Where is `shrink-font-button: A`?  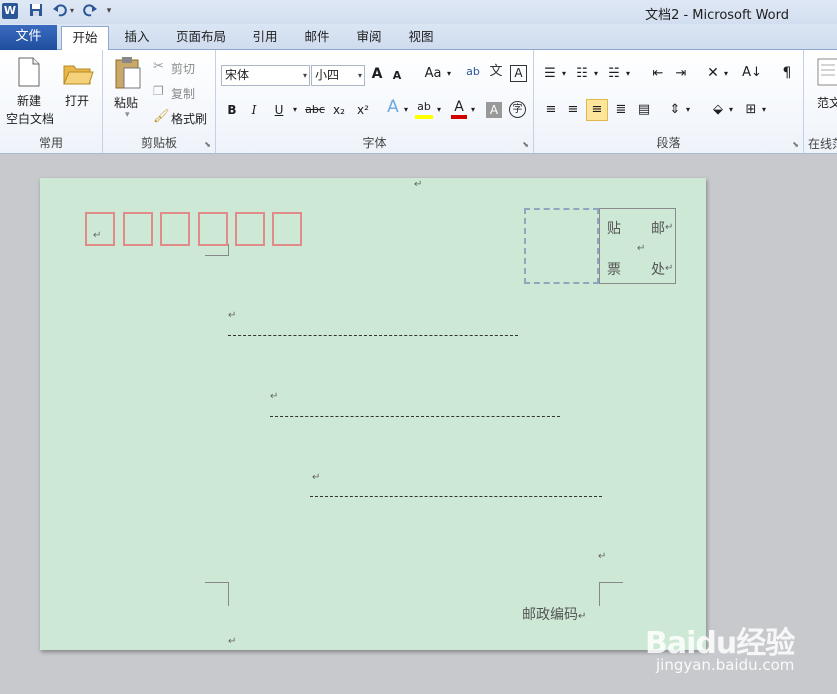
shrink-font-button: A is located at coordinates (397, 76).